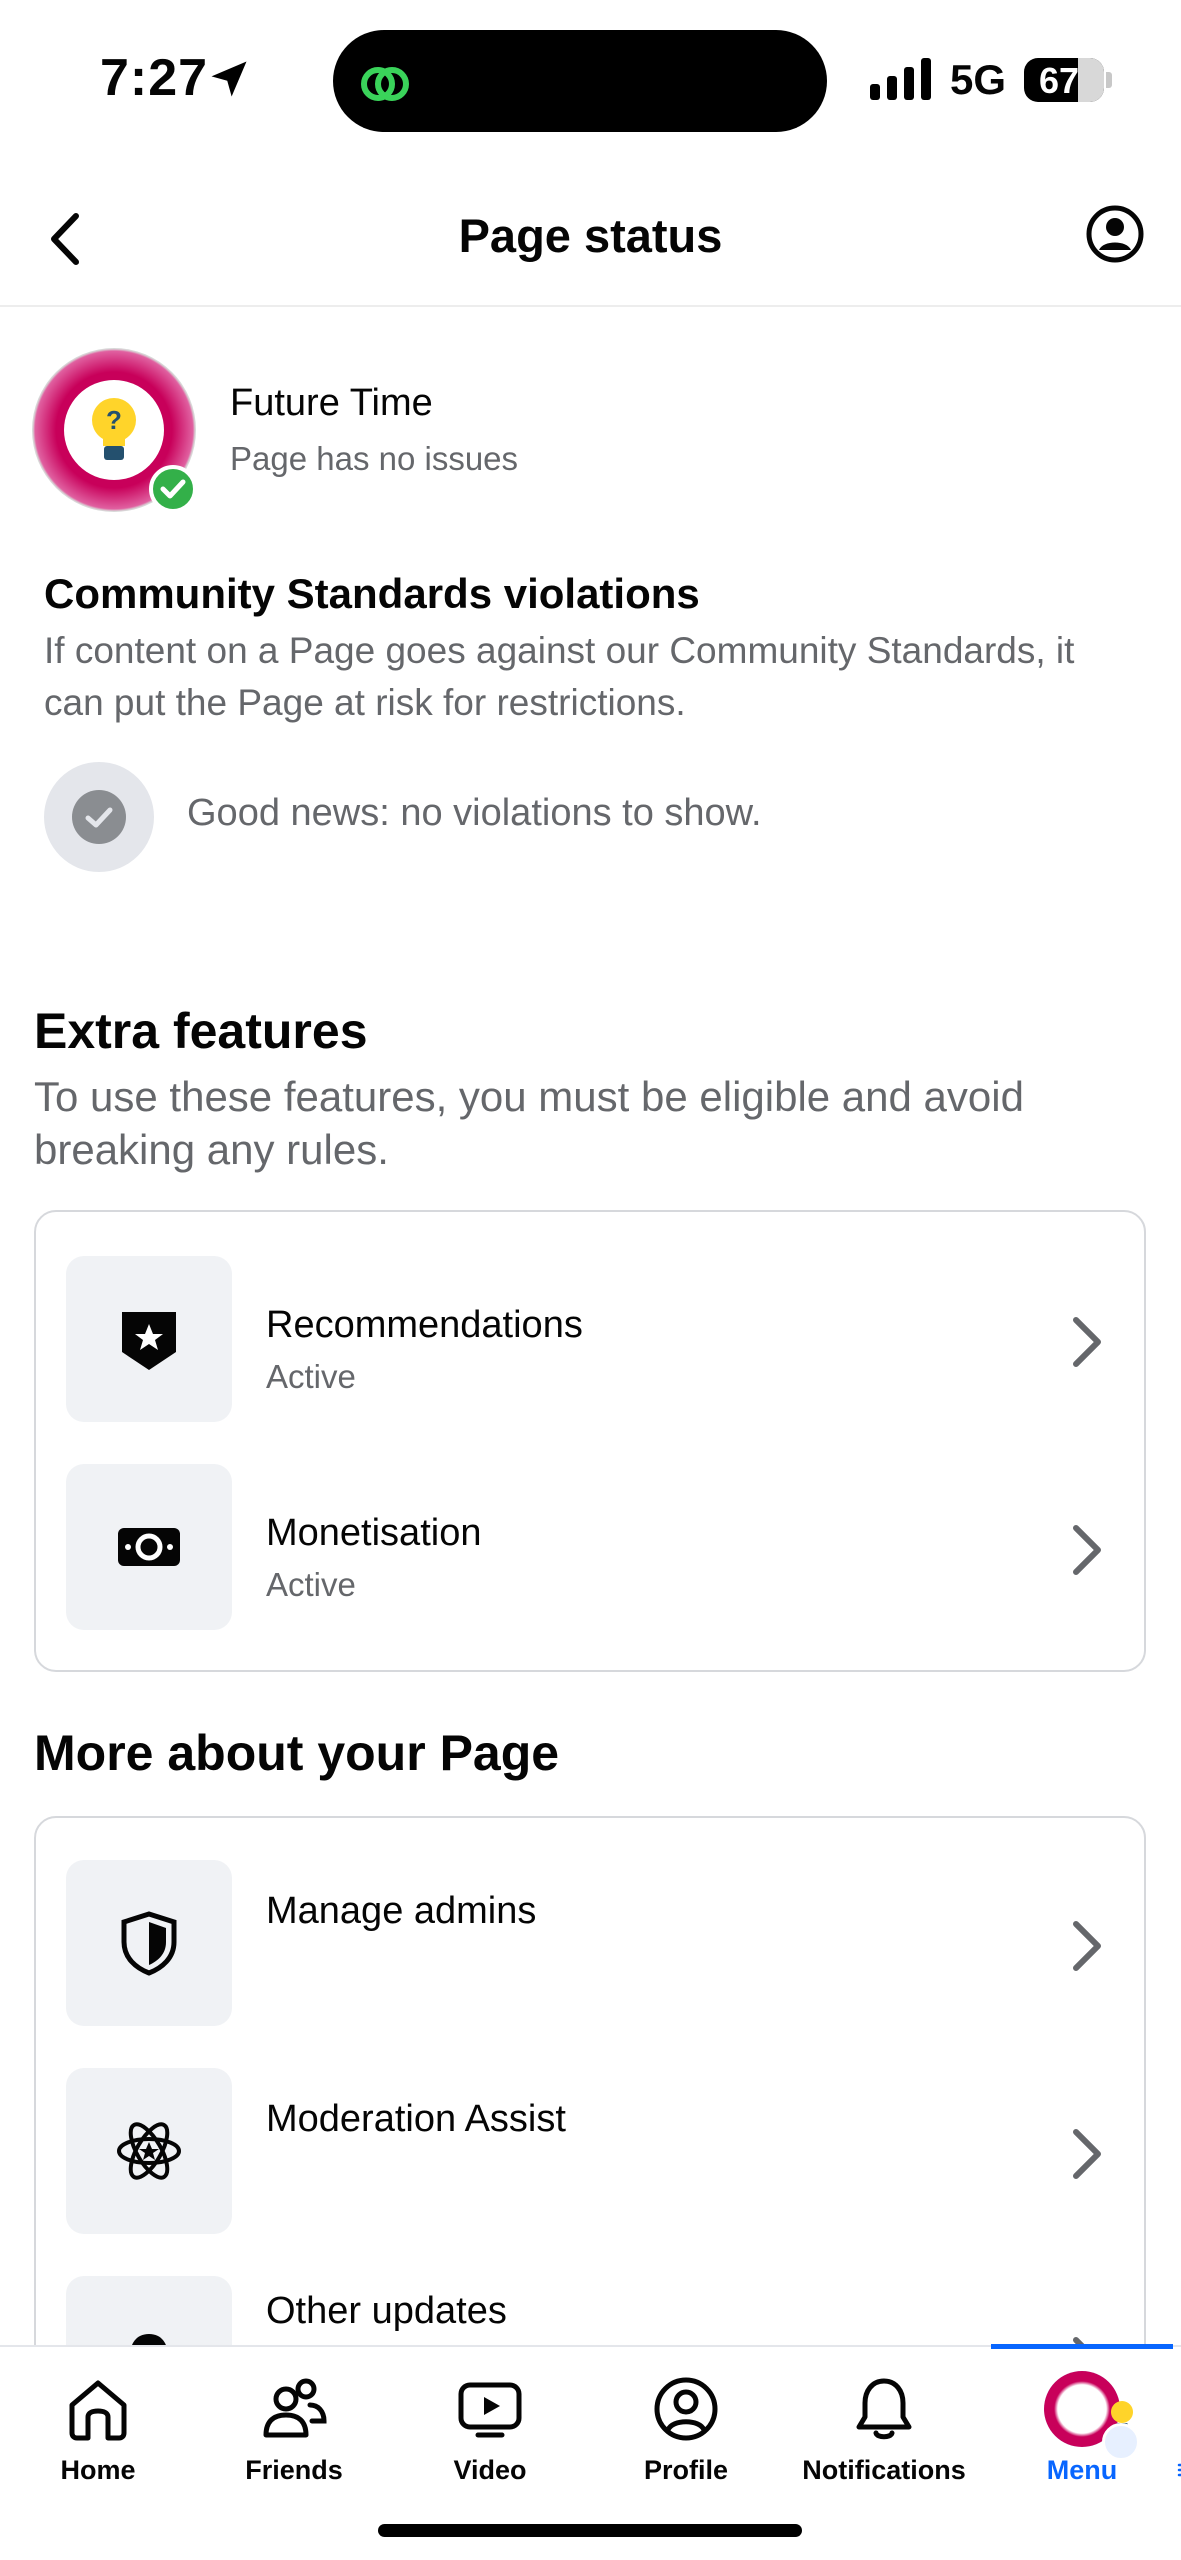  I want to click on extra-features-title: Extra features, so click(201, 1031).